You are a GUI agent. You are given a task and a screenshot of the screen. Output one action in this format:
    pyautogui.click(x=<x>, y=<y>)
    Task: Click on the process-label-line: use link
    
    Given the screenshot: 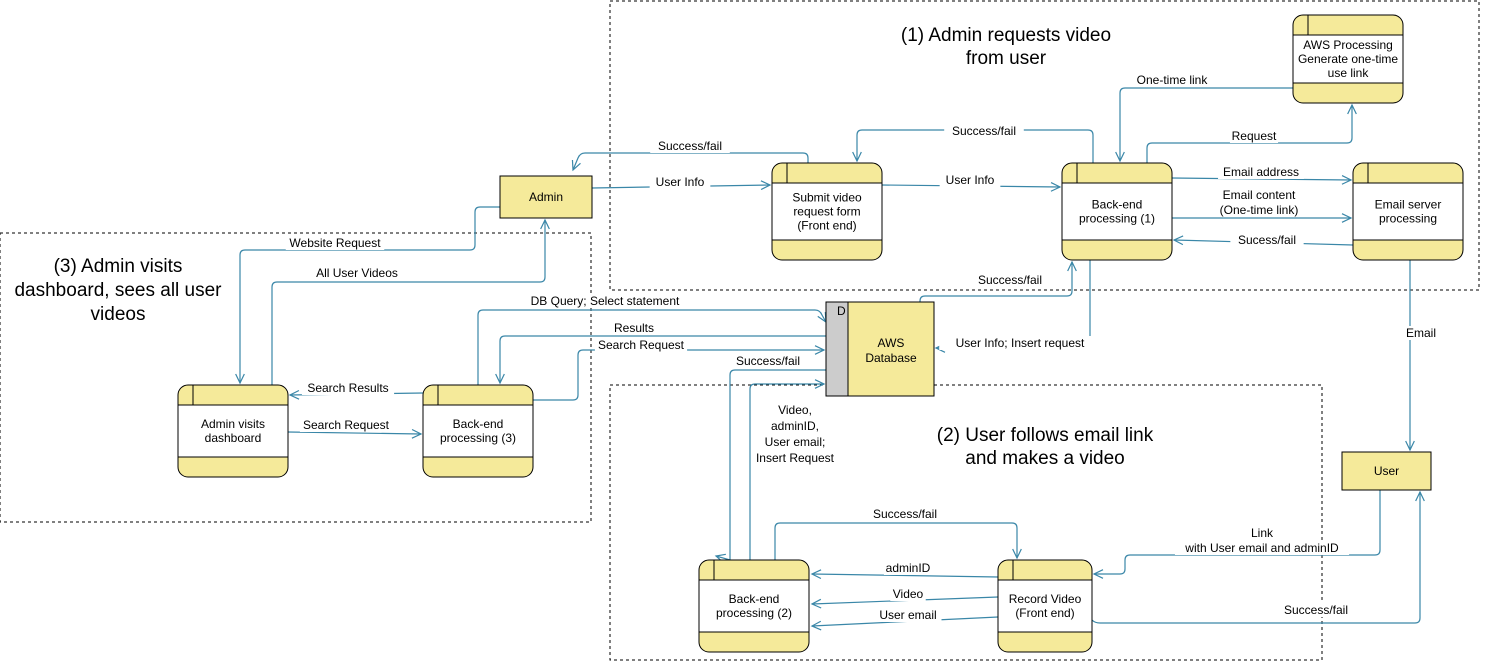 What is the action you would take?
    pyautogui.click(x=1349, y=73)
    